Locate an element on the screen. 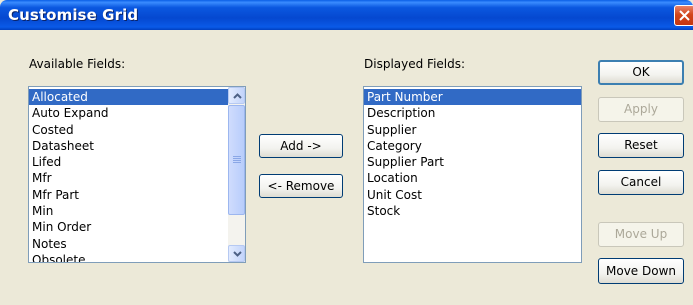 Image resolution: width=693 pixels, height=305 pixels. list-item: Supplier Part is located at coordinates (472, 162).